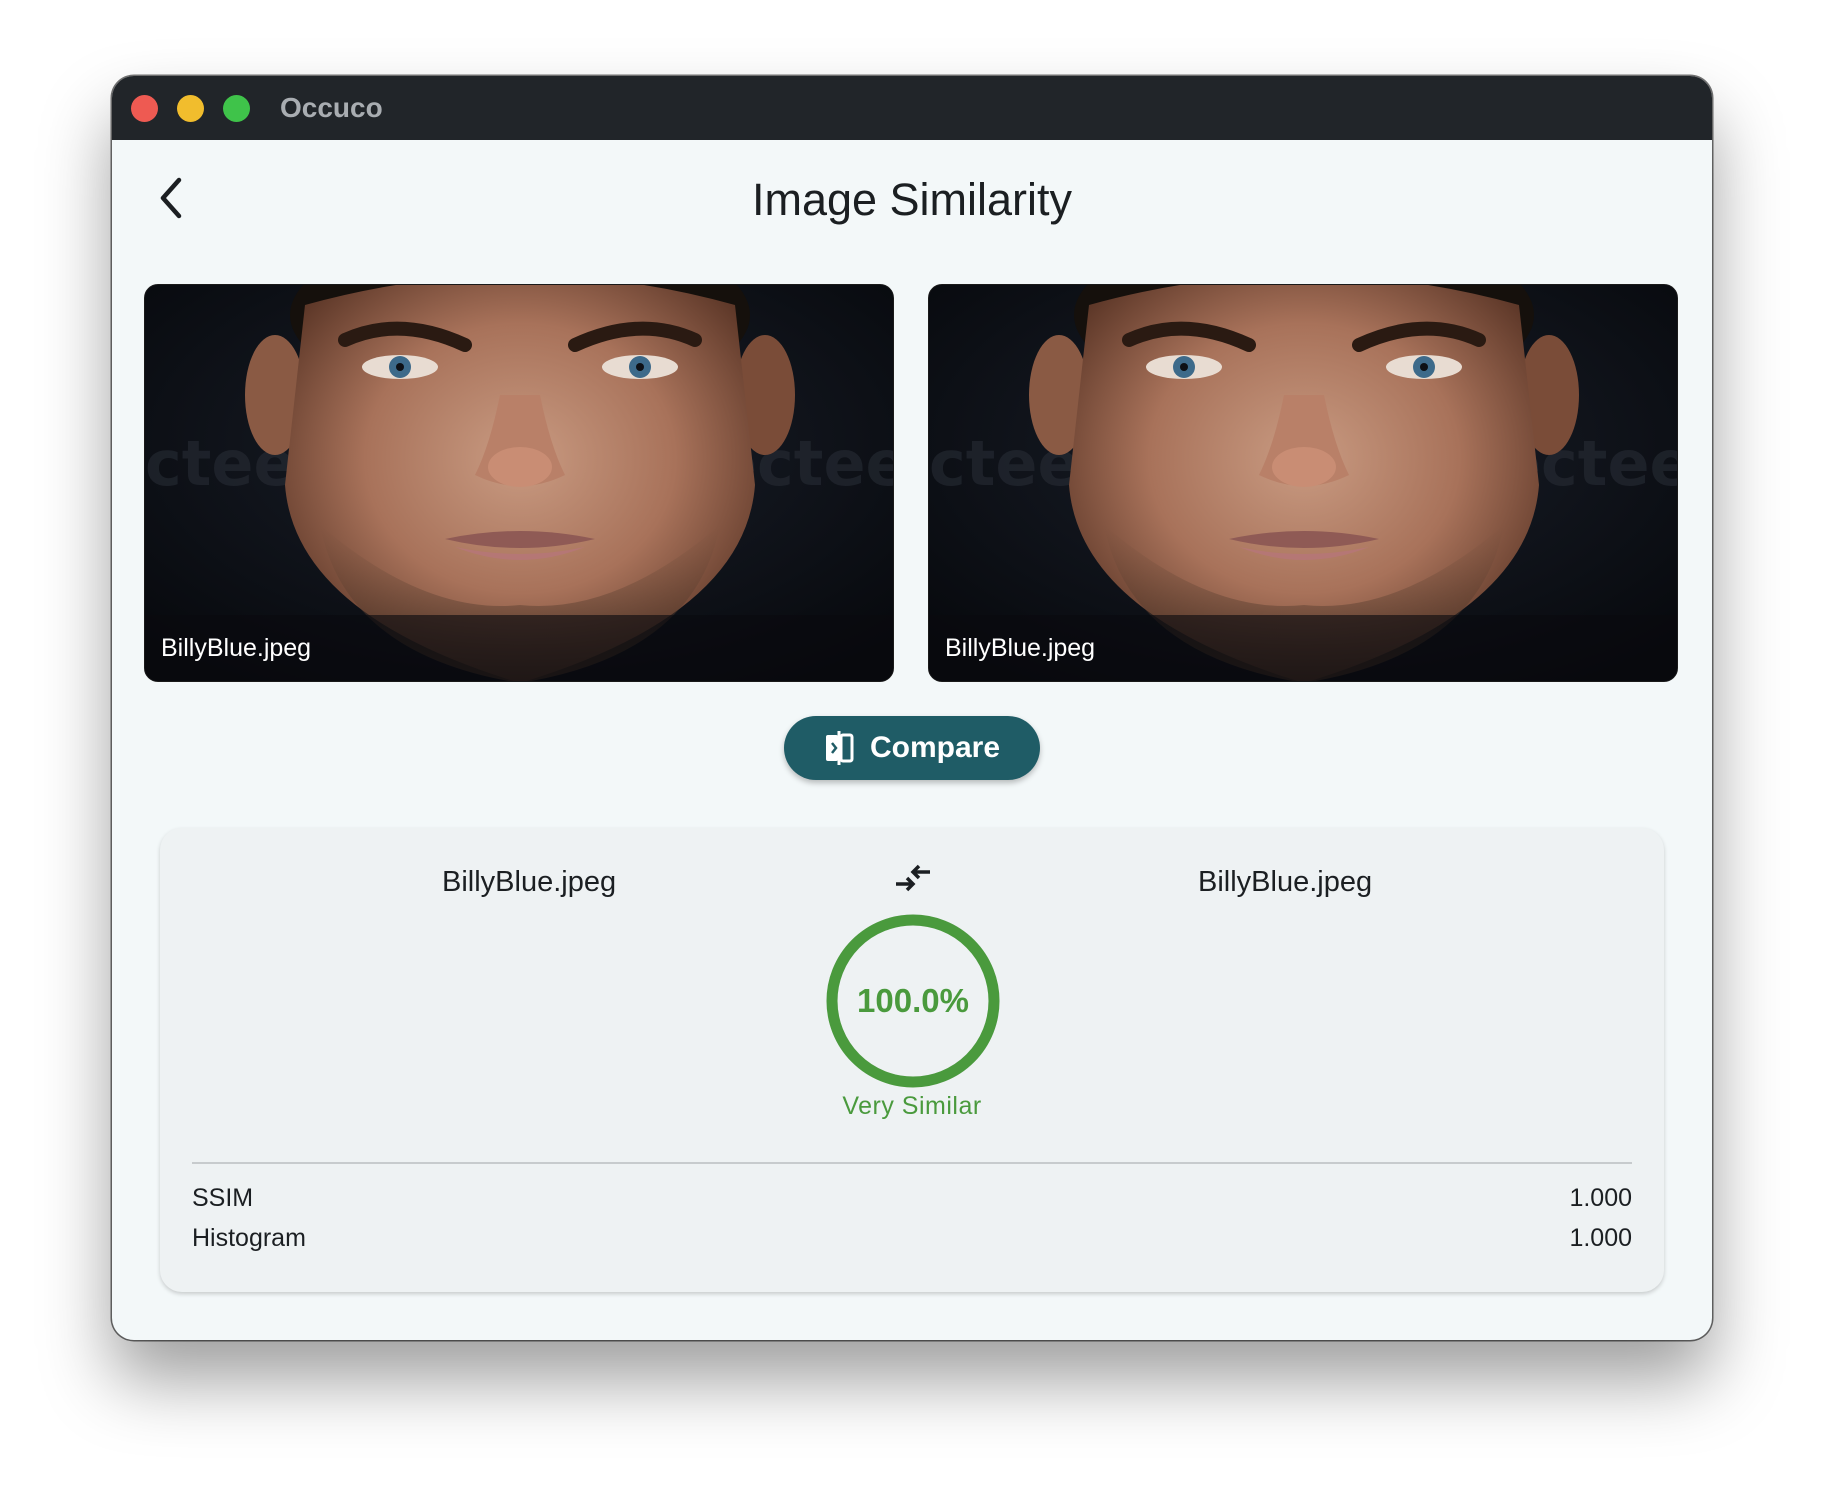 The height and width of the screenshot is (1488, 1824). I want to click on divider, so click(912, 1163).